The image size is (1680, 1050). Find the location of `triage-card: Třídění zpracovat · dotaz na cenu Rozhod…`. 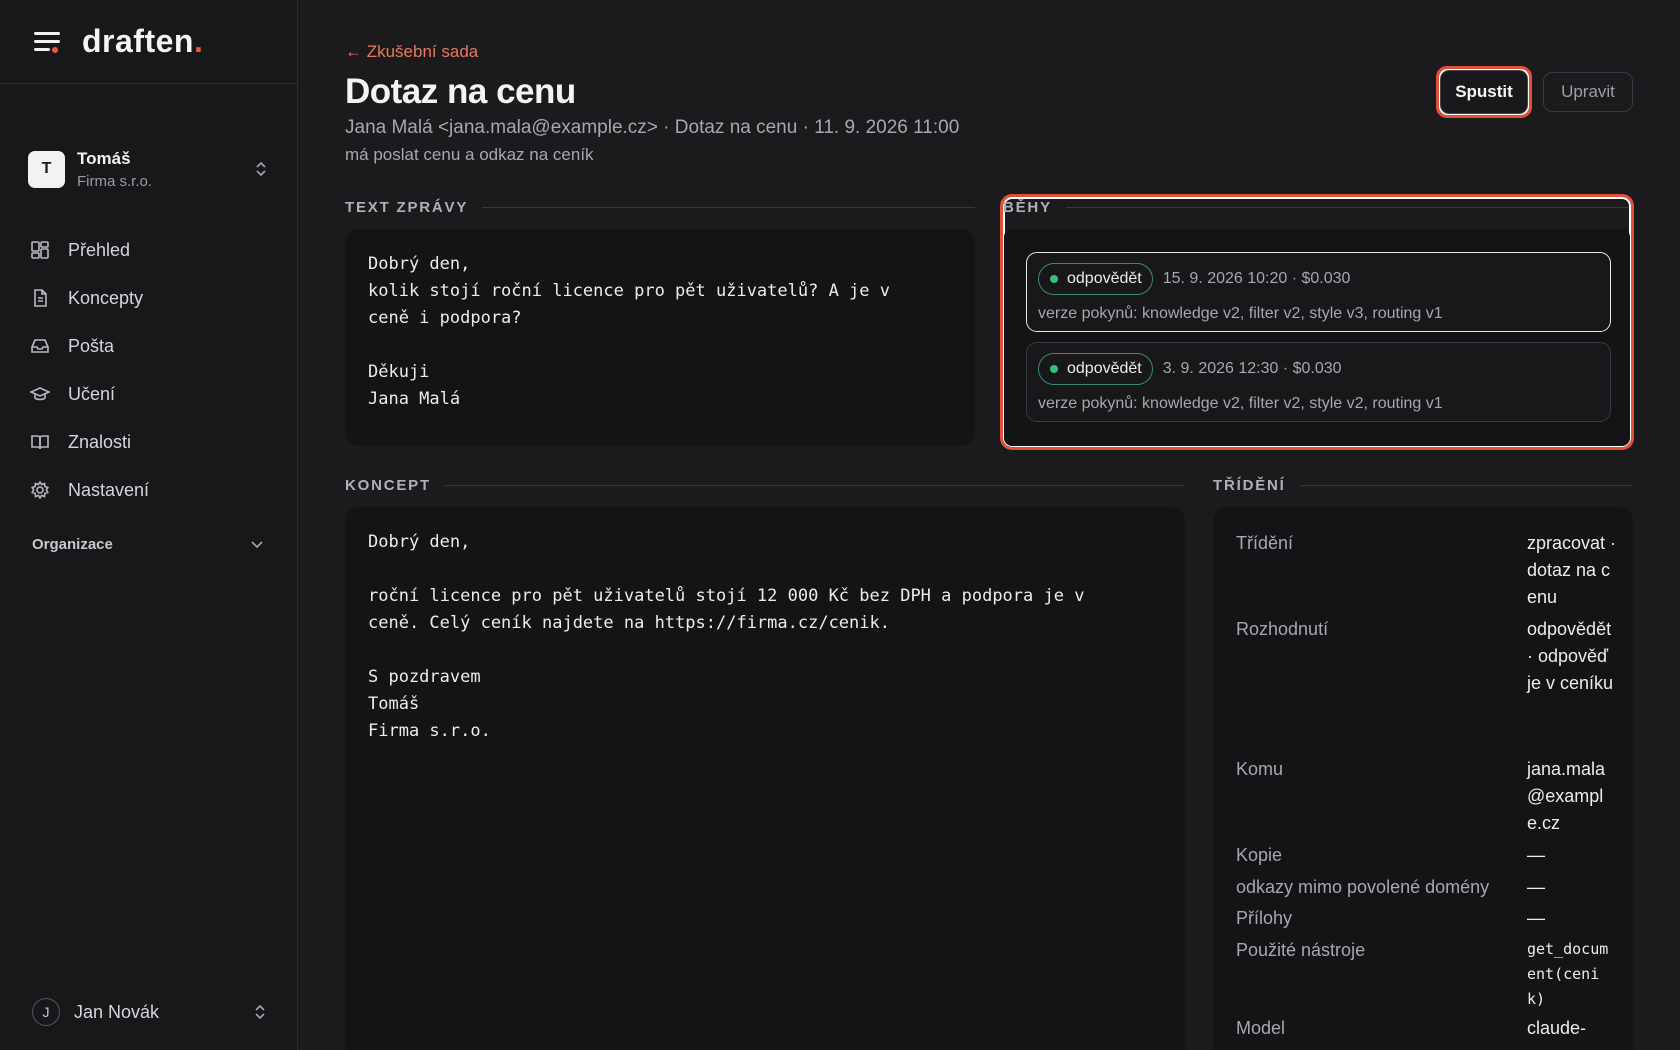

triage-card: Třídění zpracovat · dotaz na cenu Rozhod… is located at coordinates (1423, 778).